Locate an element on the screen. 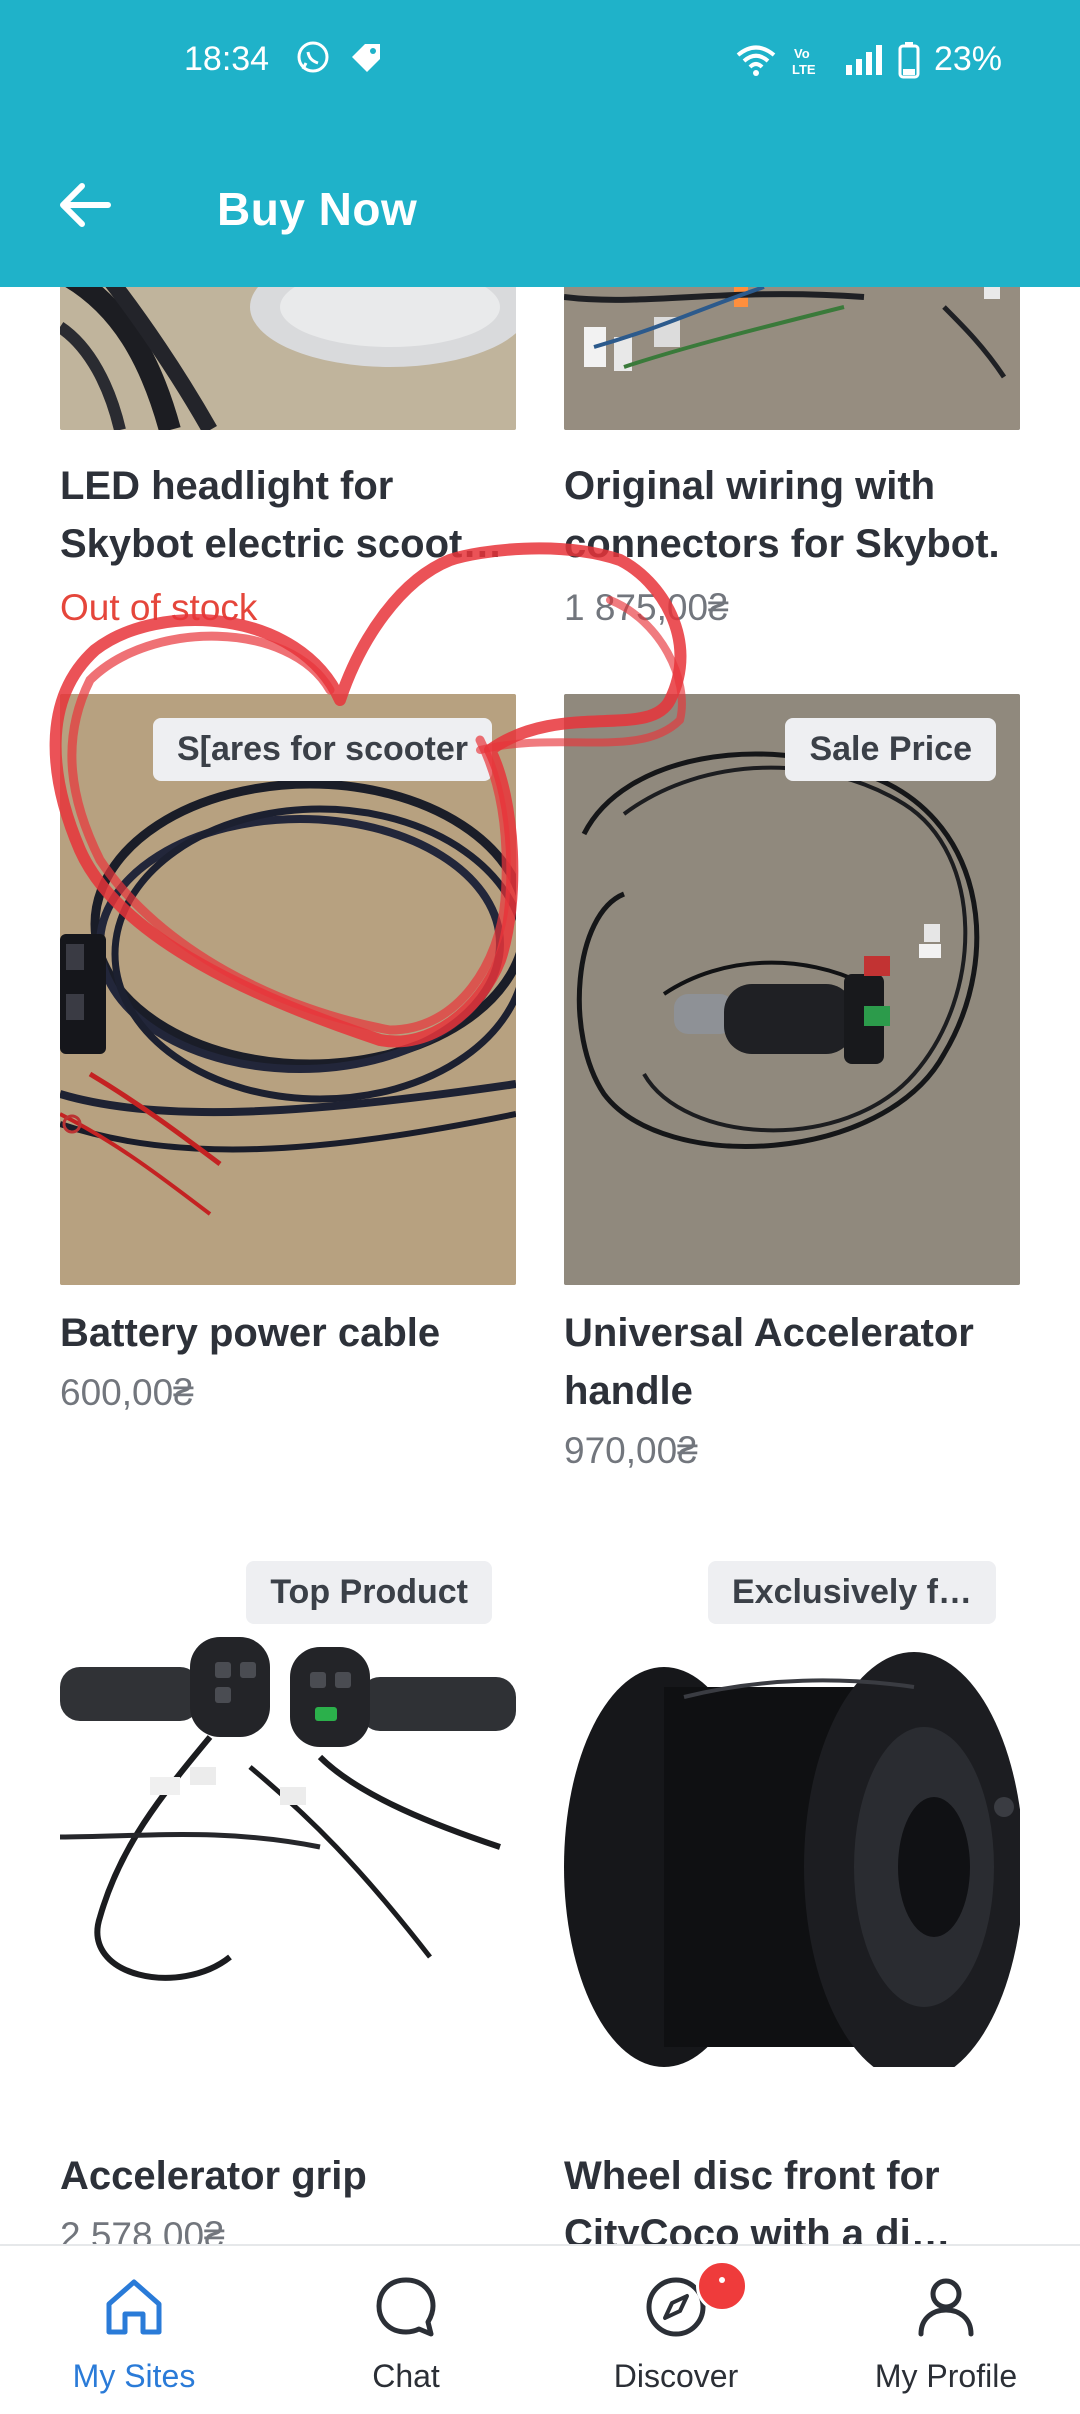 The height and width of the screenshot is (2414, 1080). nav-item-chat: Chat is located at coordinates (406, 2333).